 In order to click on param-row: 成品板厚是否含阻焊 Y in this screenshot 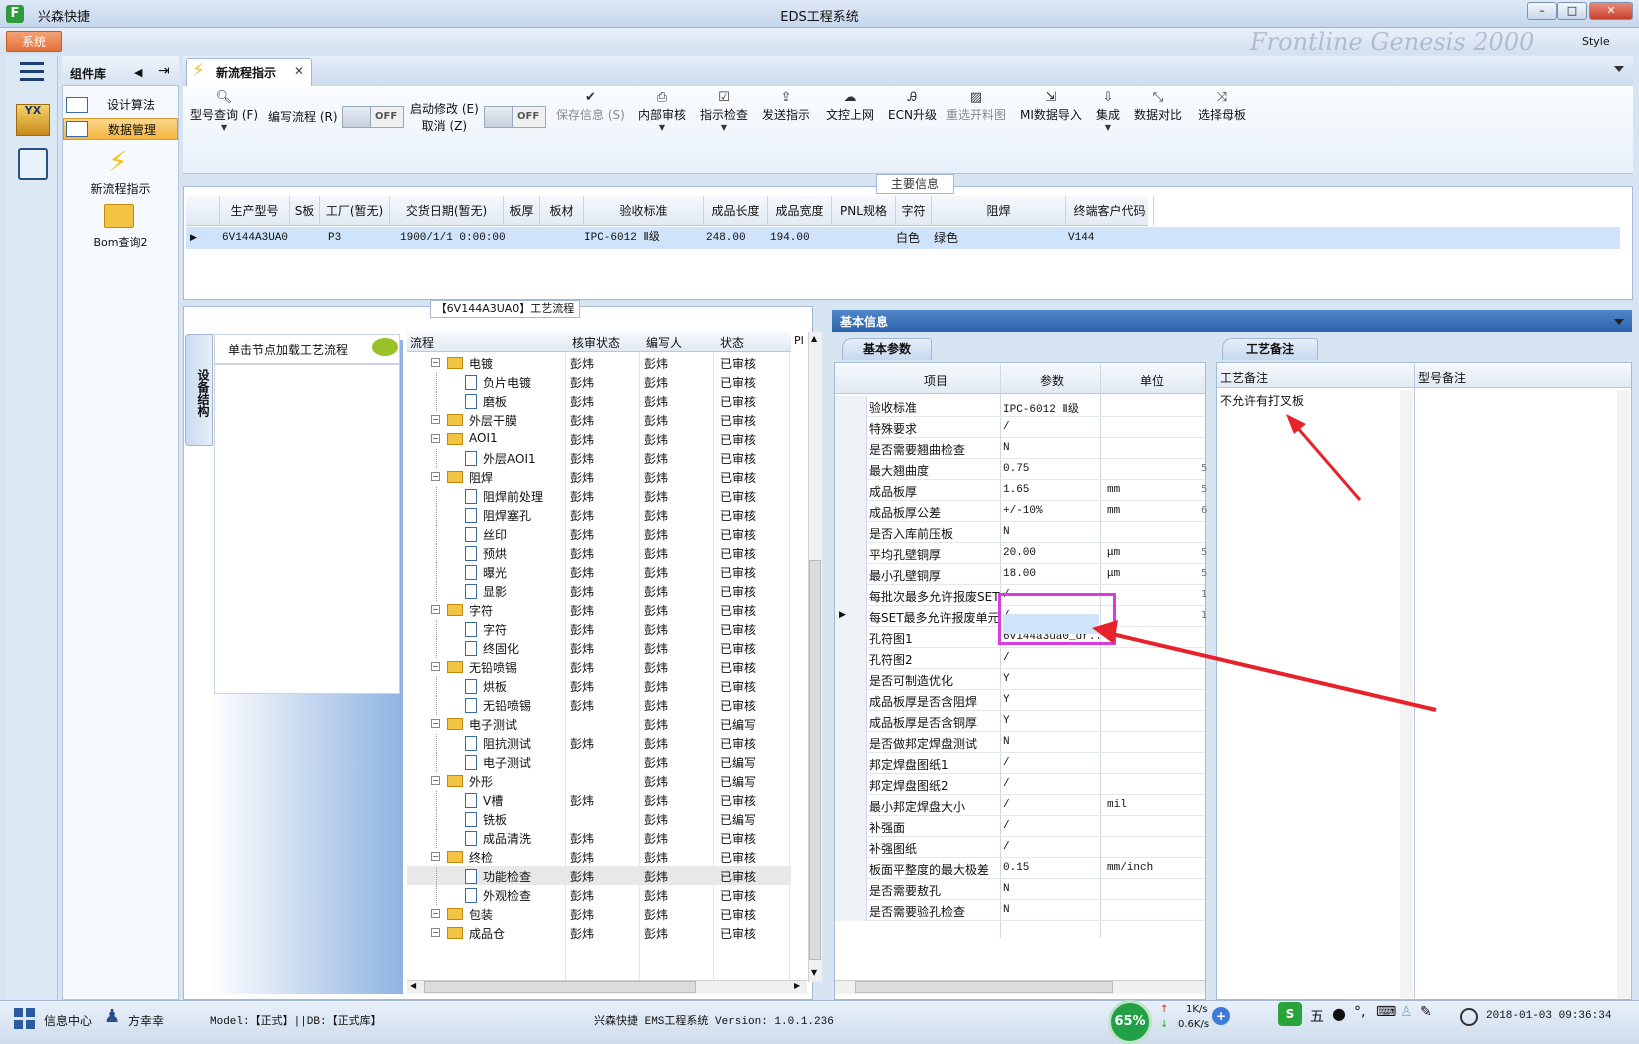, I will do `click(1020, 700)`.